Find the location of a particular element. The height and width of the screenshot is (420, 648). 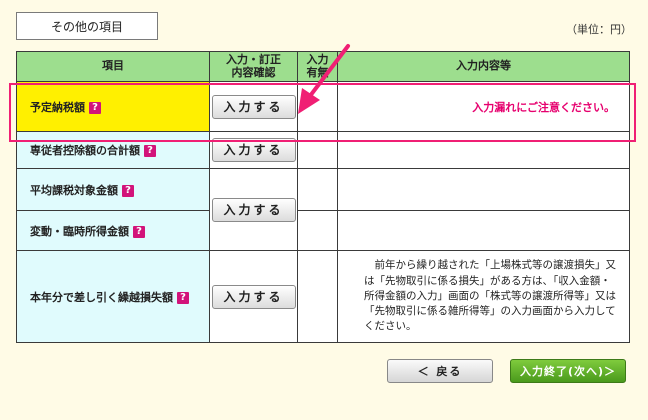

input-button-prepaid-tax: 入力する is located at coordinates (253, 106).